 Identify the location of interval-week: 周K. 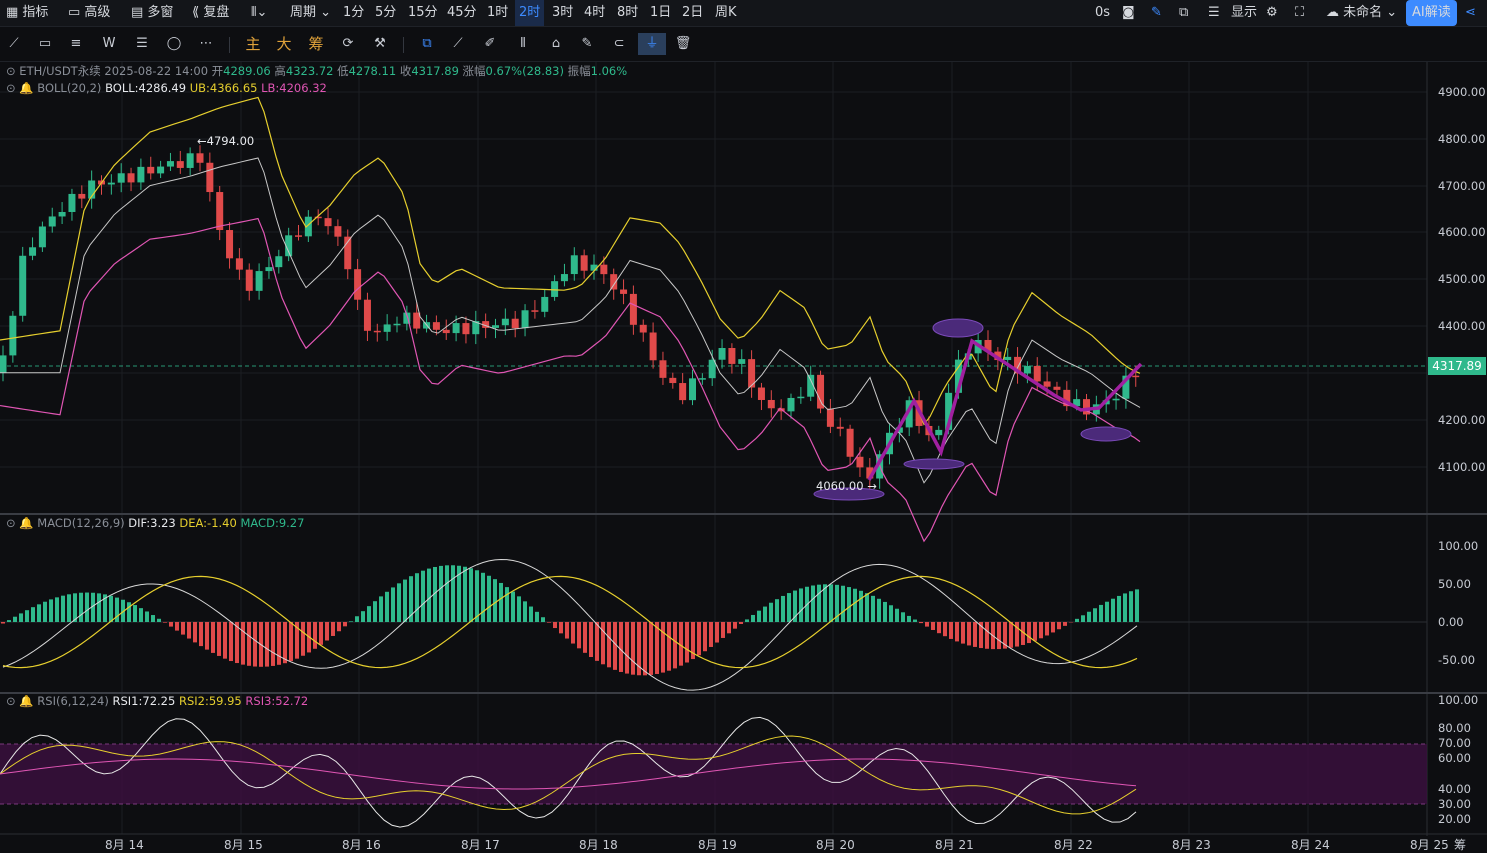
(726, 13).